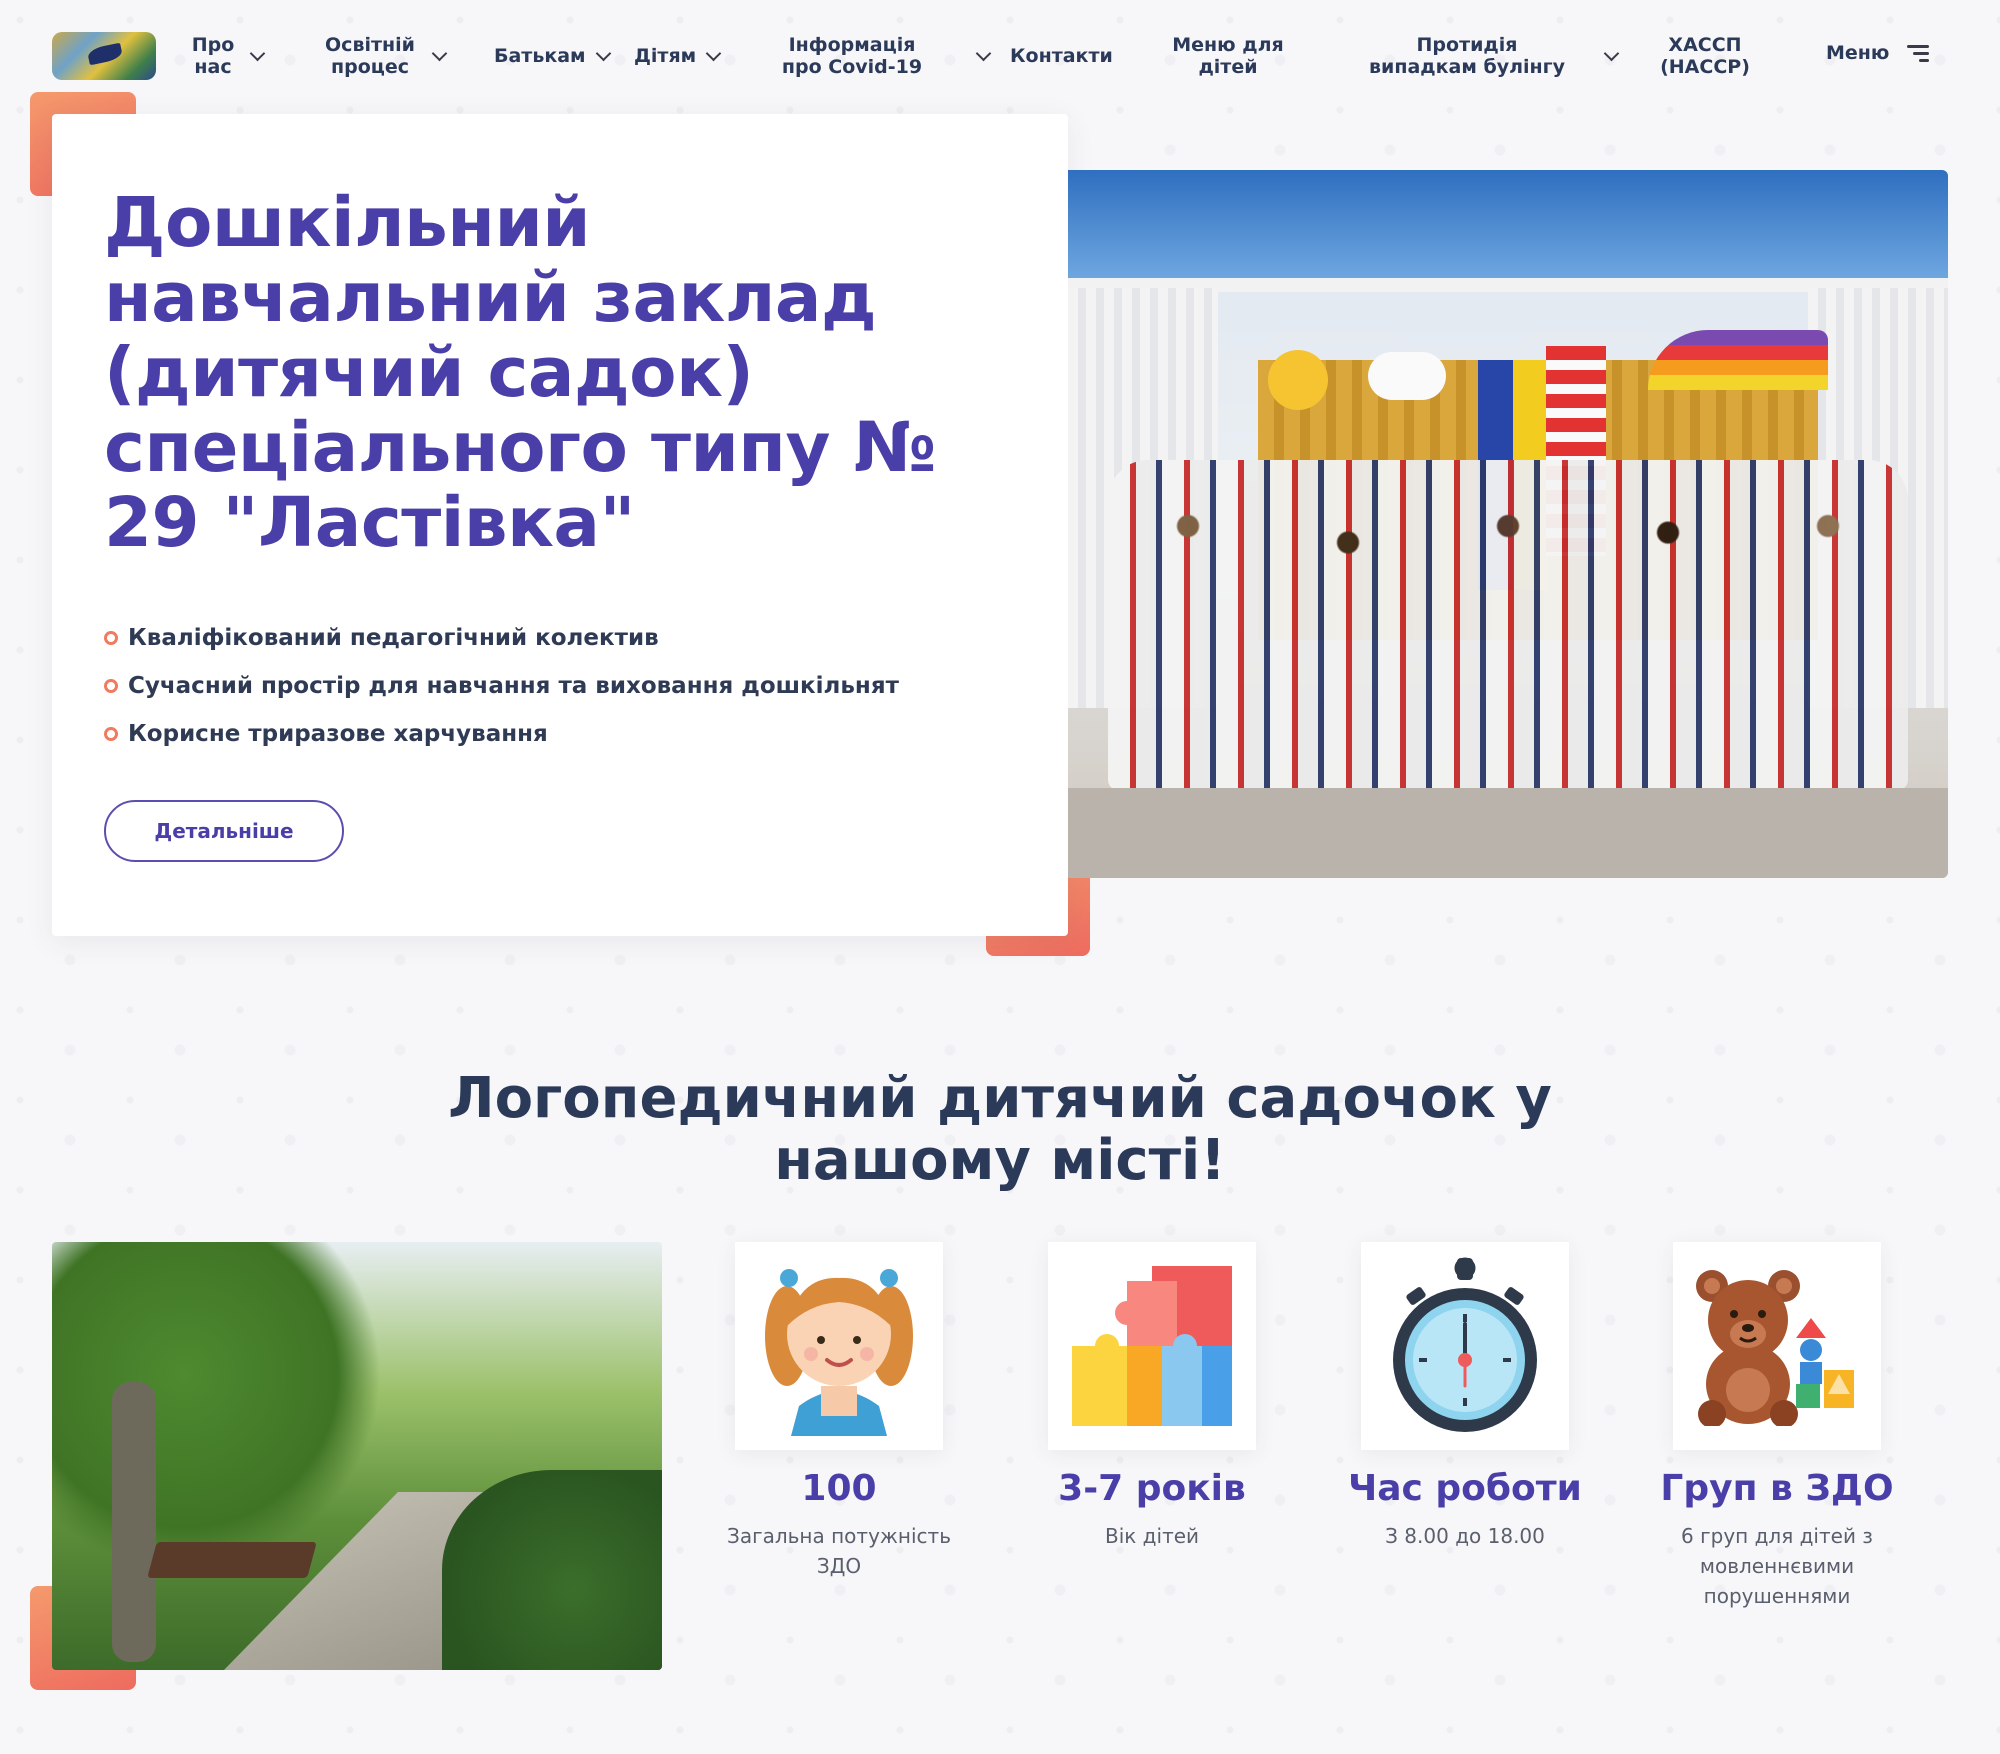 The image size is (2000, 1754). Describe the element at coordinates (839, 1488) in the screenshot. I see `stat-value: 100` at that location.